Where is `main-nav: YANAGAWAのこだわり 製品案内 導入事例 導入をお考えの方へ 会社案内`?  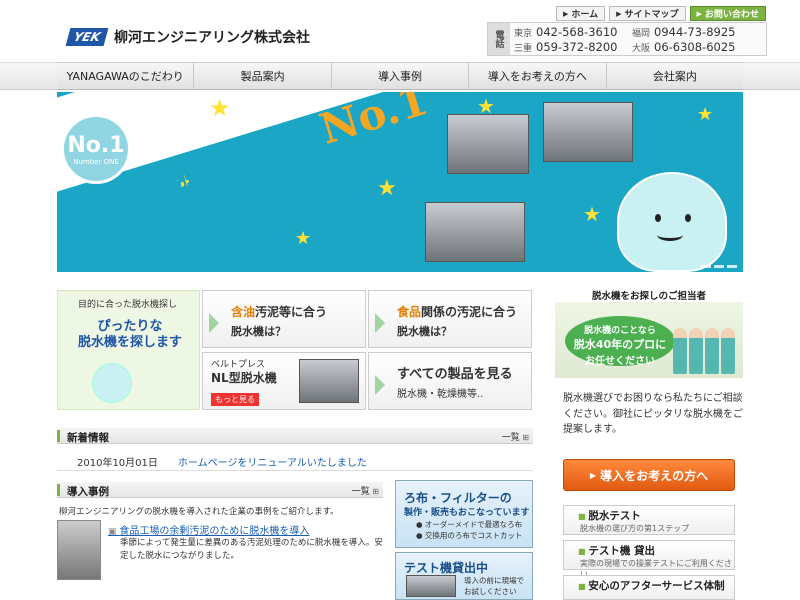
main-nav: YANAGAWAのこだわり 製品案内 導入事例 導入をお考えの方へ 会社案内 is located at coordinates (400, 76).